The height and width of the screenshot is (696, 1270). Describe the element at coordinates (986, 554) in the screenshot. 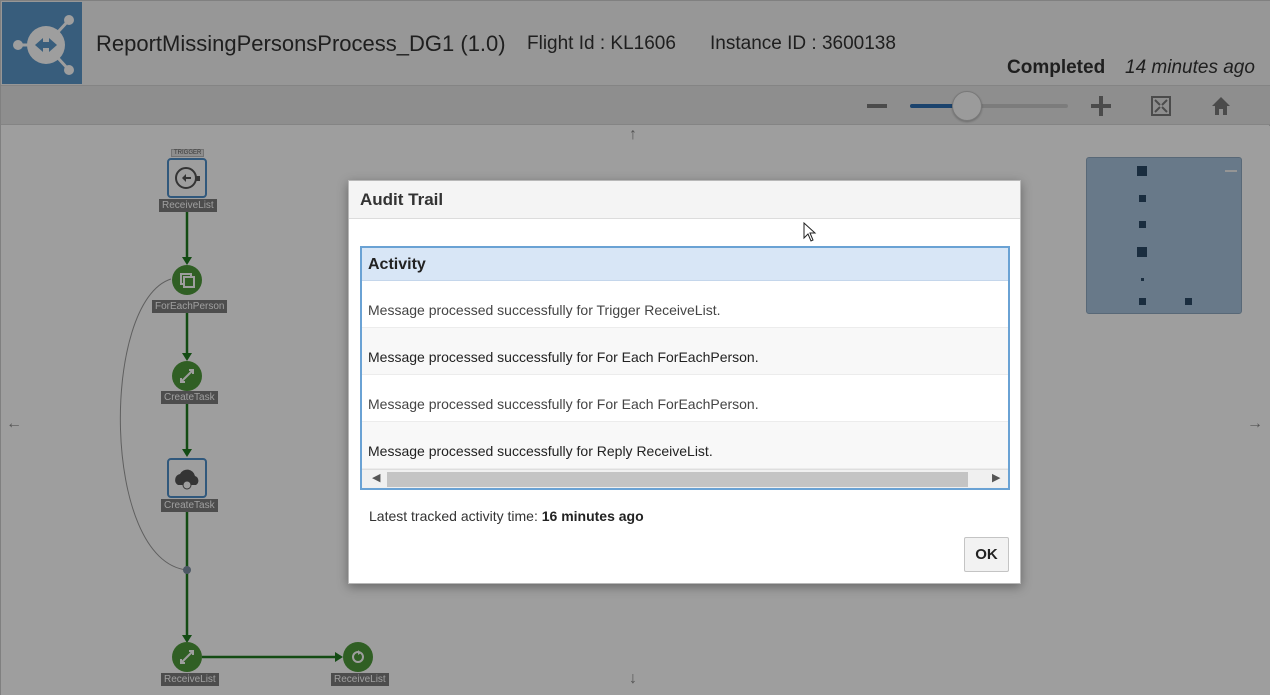

I see `ok-button: OK` at that location.